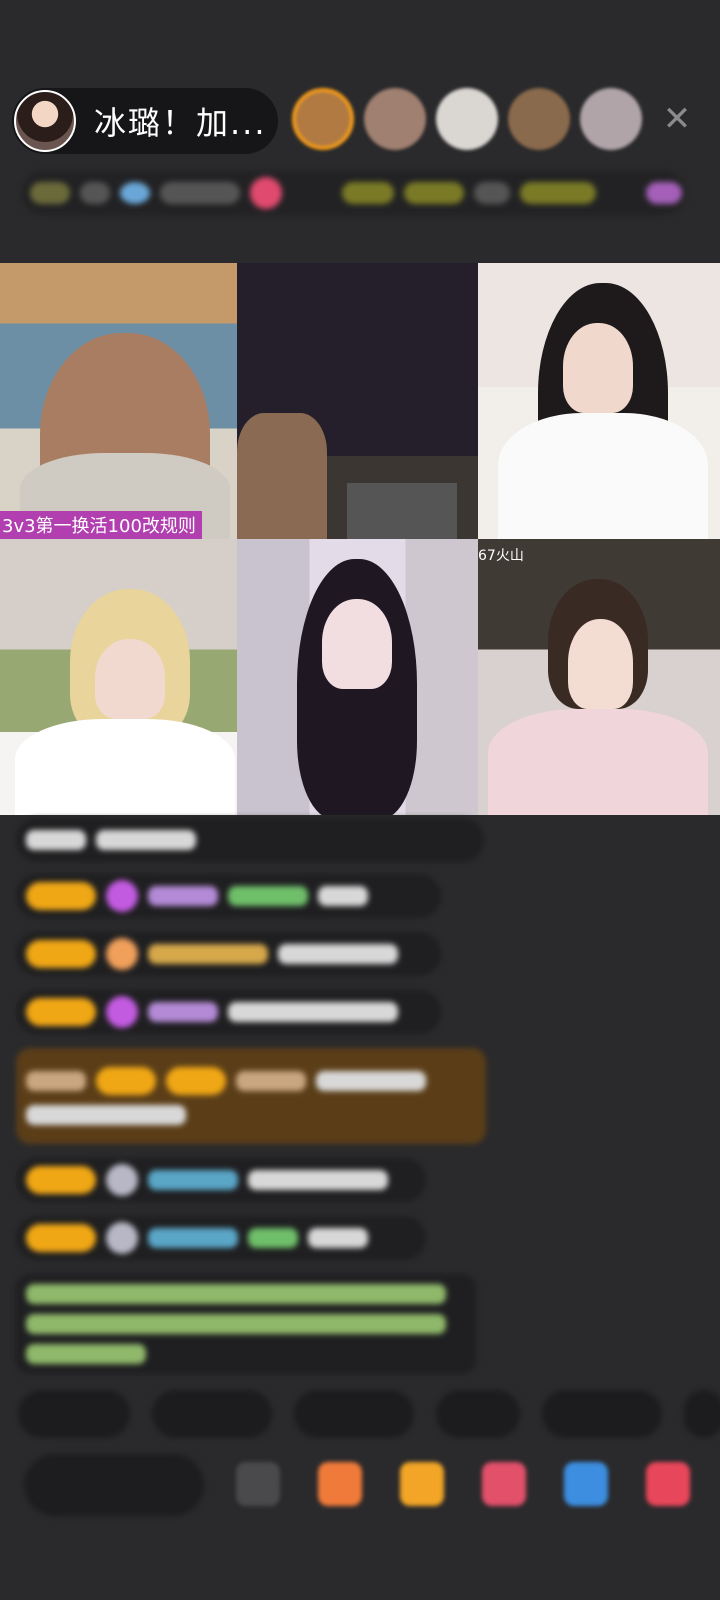  I want to click on chat-bubble-icon, so click(586, 1484).